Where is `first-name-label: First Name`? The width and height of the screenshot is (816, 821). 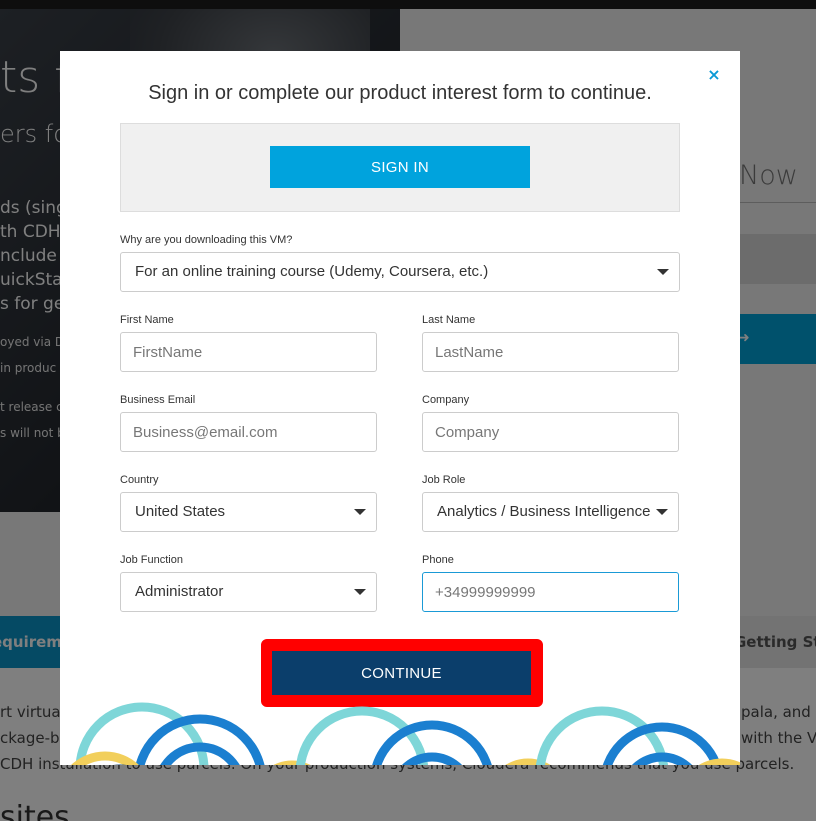 first-name-label: First Name is located at coordinates (147, 320).